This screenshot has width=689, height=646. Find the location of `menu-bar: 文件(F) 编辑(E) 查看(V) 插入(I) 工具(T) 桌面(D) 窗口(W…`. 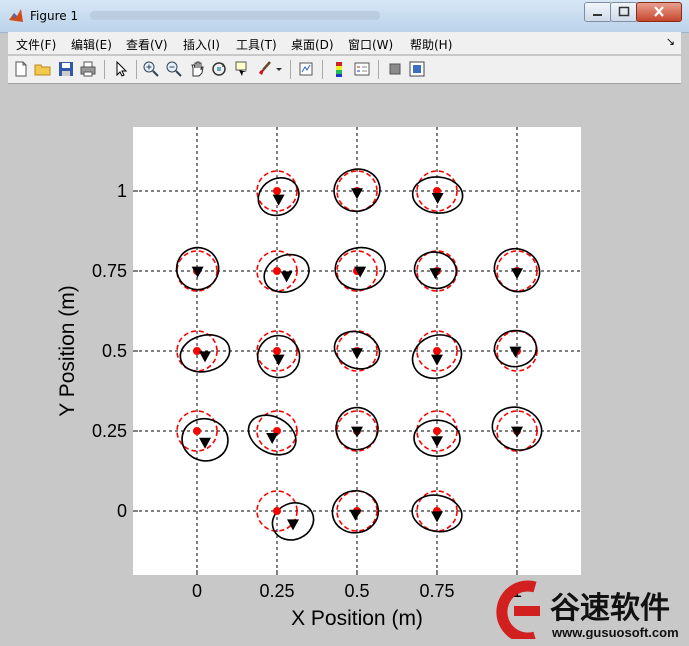

menu-bar: 文件(F) 编辑(E) 查看(V) 插入(I) 工具(T) 桌面(D) 窗口(W… is located at coordinates (344, 43).